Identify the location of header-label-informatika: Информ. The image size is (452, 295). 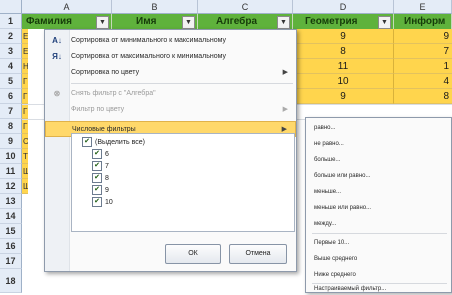
(425, 21).